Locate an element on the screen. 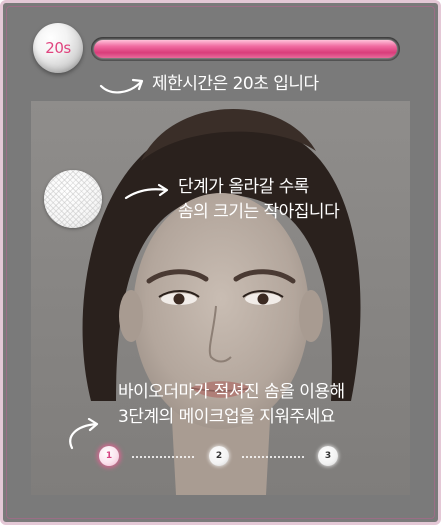 The image size is (441, 525). timer-badge: 20s is located at coordinates (58, 48).